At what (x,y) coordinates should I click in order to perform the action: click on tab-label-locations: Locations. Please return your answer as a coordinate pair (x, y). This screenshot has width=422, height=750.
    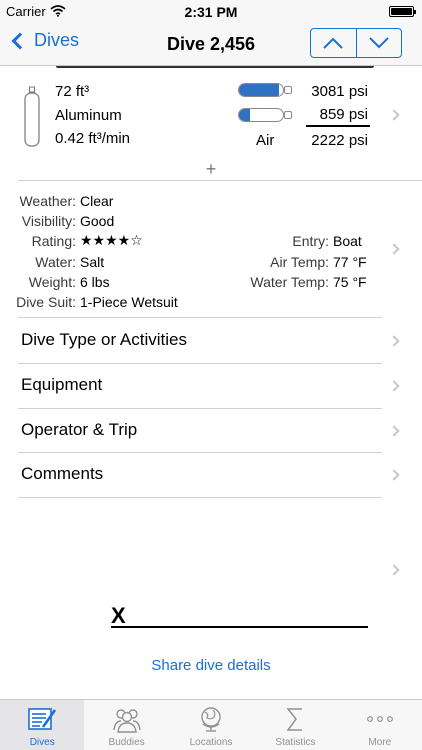
    Looking at the image, I should click on (211, 742).